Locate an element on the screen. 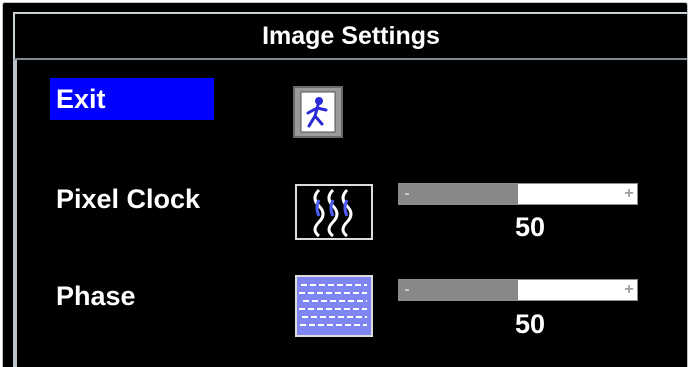  exit-icon is located at coordinates (318, 112).